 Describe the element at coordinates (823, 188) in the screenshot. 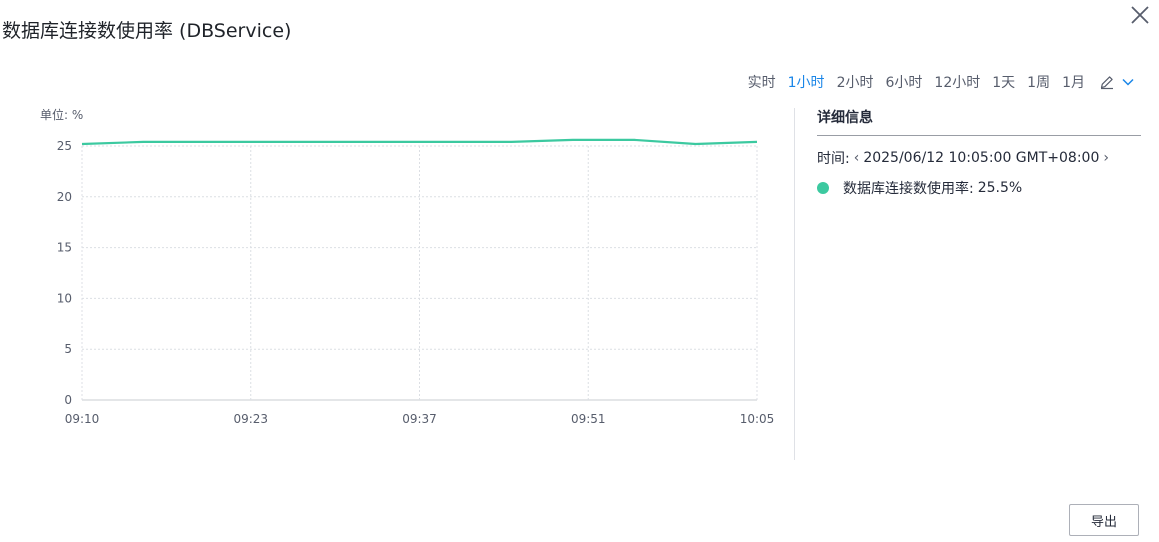

I see `series-legend-dot` at that location.